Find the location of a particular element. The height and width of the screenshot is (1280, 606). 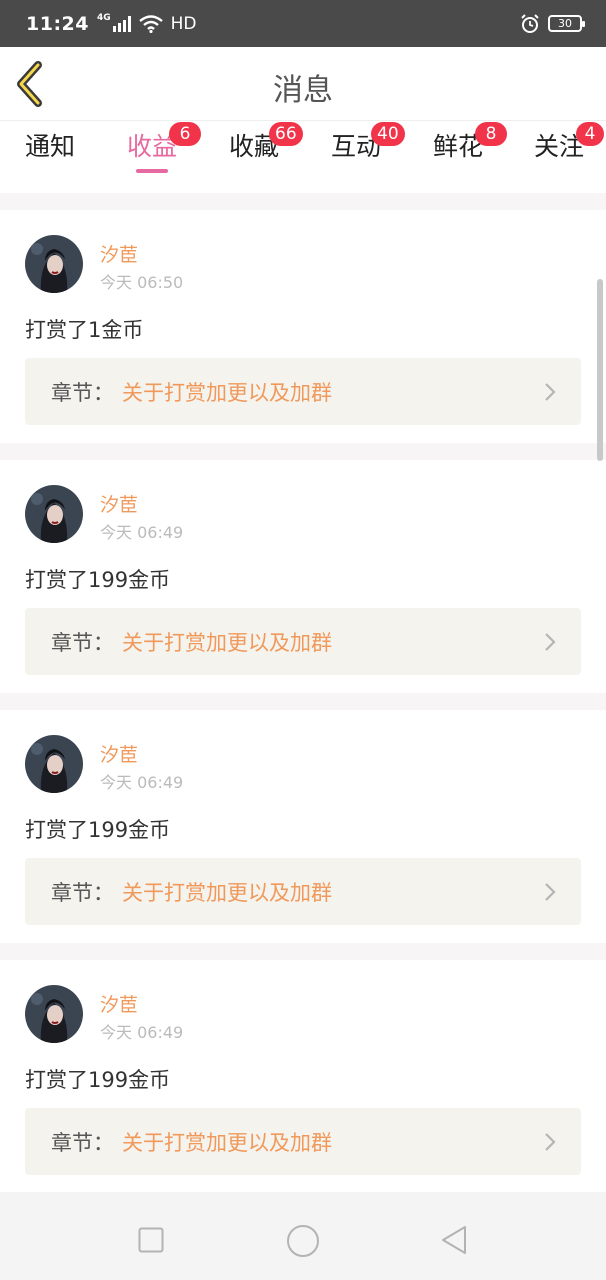

scrollbar-thumb is located at coordinates (600, 370).